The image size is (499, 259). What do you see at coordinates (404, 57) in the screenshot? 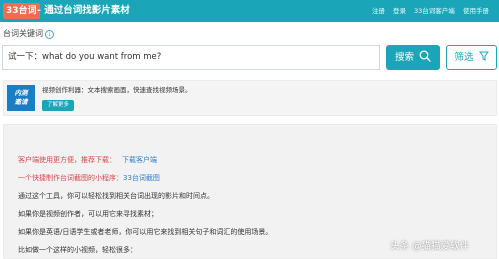
I see `search-button-label: 搜索` at bounding box center [404, 57].